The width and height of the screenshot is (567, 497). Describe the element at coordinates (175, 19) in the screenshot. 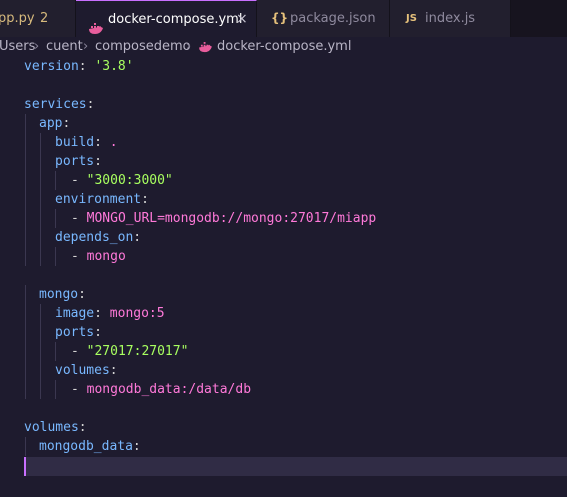

I see `tab-label: docker-compose.yml` at that location.